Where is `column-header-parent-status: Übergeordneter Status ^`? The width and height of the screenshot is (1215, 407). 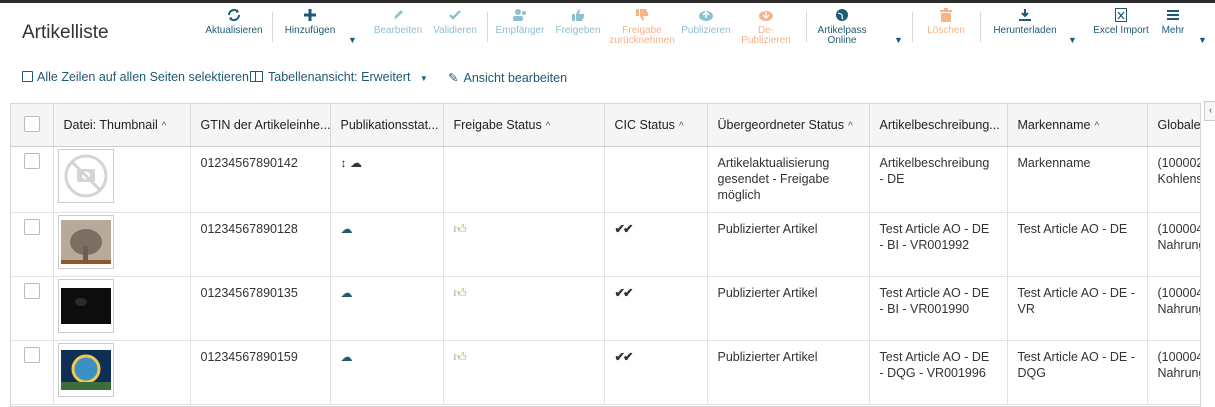 column-header-parent-status: Übergeordneter Status ^ is located at coordinates (788, 125).